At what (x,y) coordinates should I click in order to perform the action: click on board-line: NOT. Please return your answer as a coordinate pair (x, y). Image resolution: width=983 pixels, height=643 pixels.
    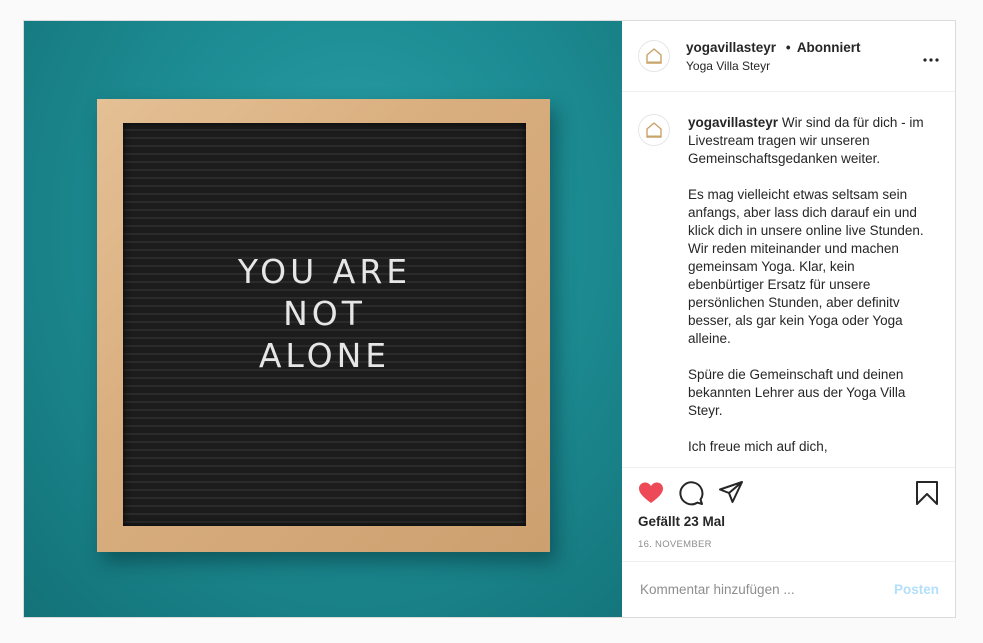
    Looking at the image, I should click on (324, 313).